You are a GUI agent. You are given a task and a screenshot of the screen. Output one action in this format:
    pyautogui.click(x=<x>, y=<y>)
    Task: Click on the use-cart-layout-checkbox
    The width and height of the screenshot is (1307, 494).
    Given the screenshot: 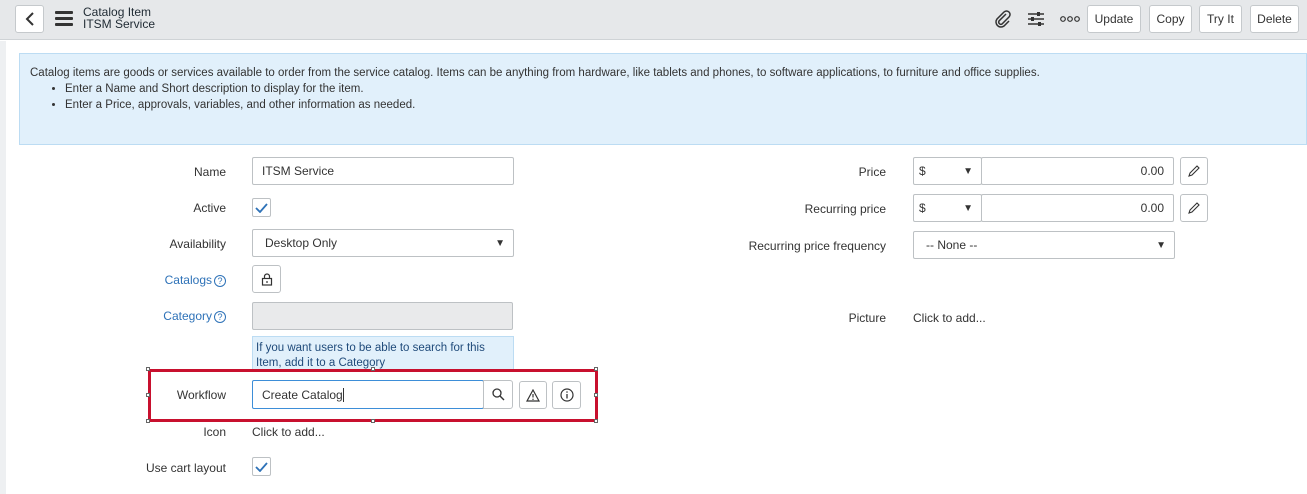 What is the action you would take?
    pyautogui.click(x=261, y=466)
    